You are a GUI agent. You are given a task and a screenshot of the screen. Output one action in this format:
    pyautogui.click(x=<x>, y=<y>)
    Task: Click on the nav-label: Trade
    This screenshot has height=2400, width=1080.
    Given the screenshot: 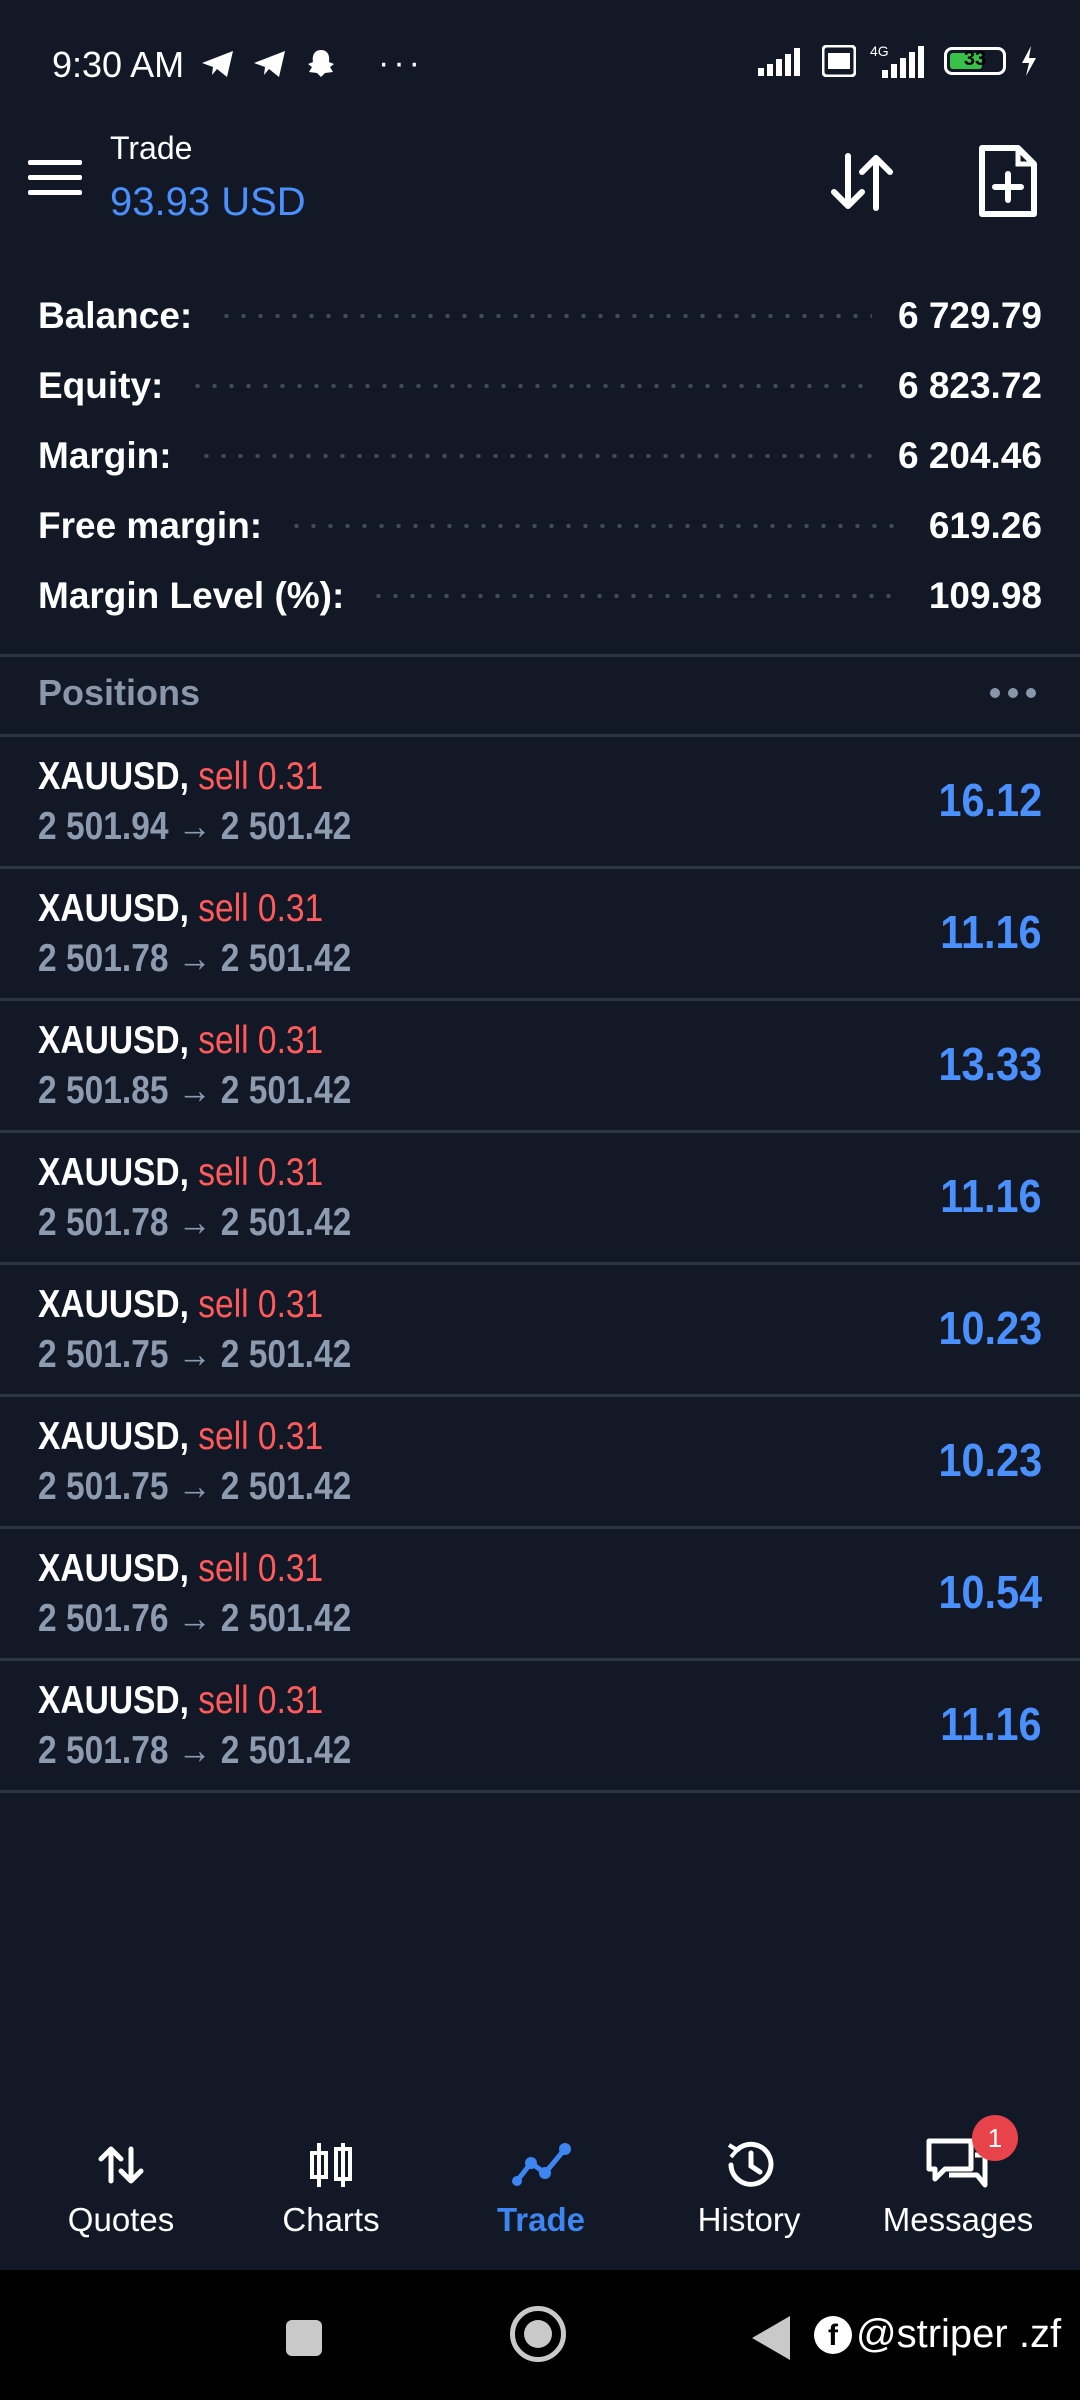 What is the action you would take?
    pyautogui.click(x=541, y=2219)
    